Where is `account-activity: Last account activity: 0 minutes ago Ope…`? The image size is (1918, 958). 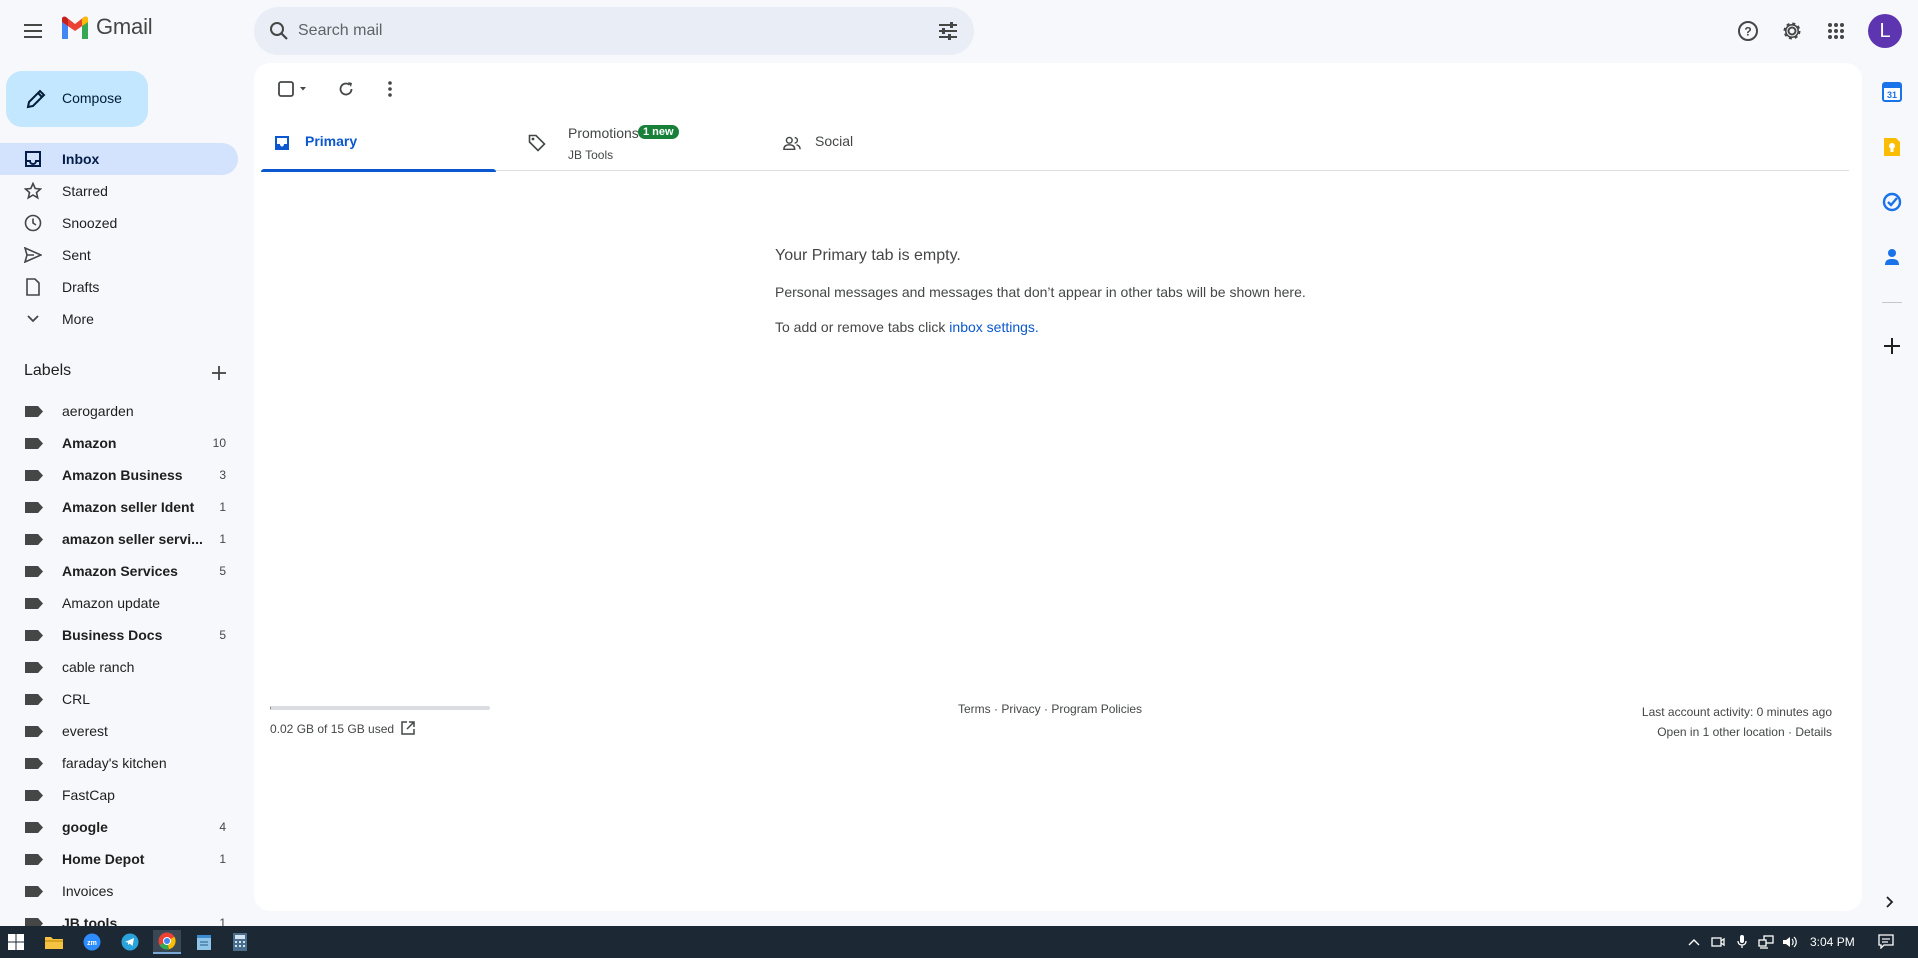 account-activity: Last account activity: 0 minutes ago Ope… is located at coordinates (1737, 722).